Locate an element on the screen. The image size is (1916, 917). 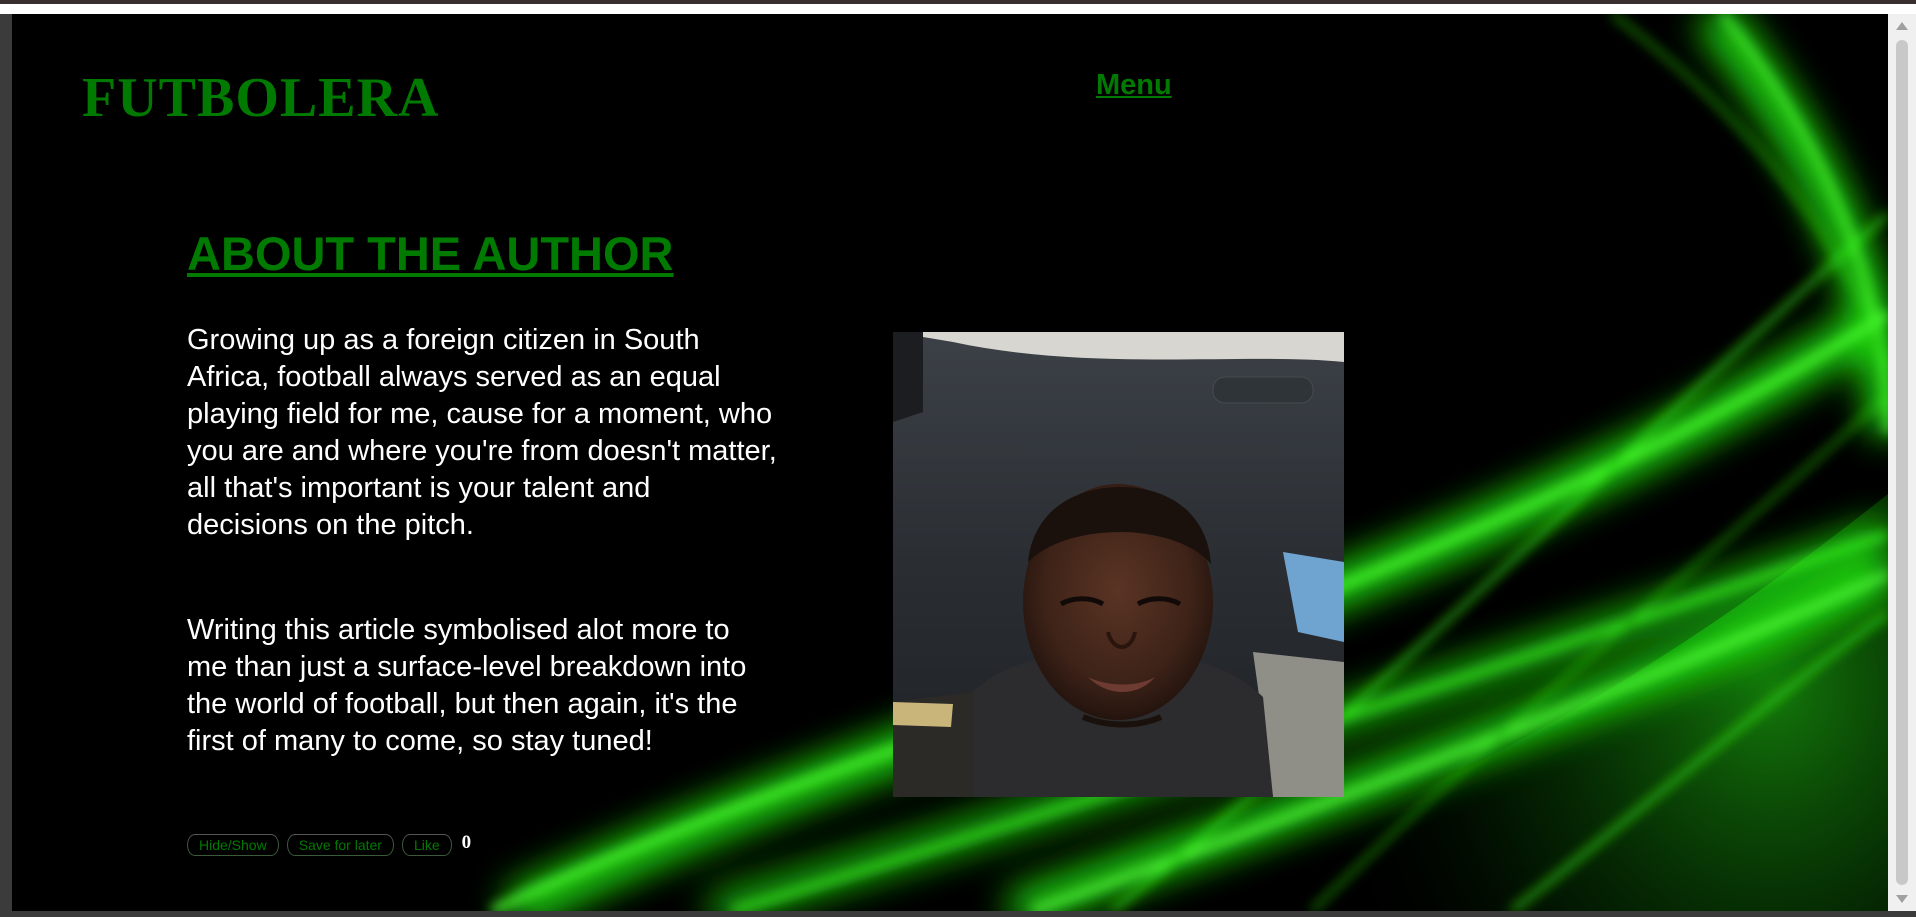
like-button: Like is located at coordinates (426, 845).